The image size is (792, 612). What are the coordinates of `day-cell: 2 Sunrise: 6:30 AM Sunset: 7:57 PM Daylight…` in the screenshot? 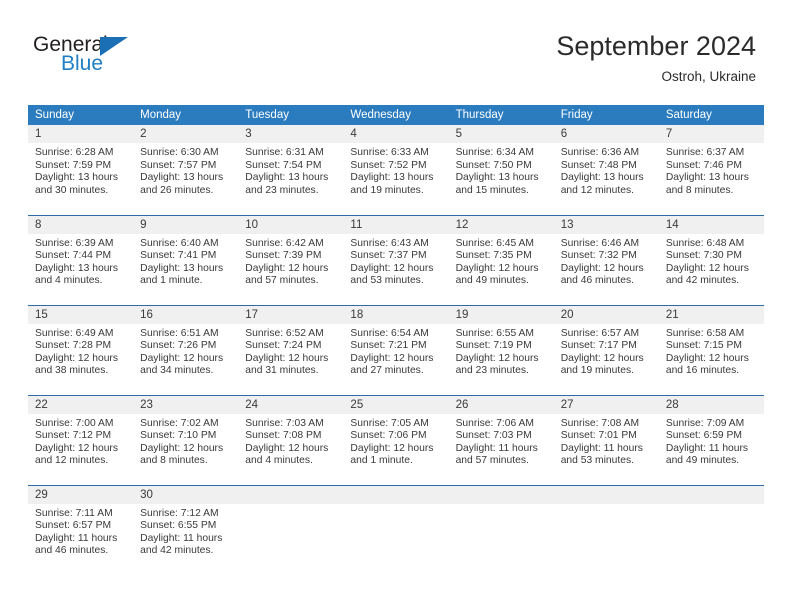 It's located at (186, 170).